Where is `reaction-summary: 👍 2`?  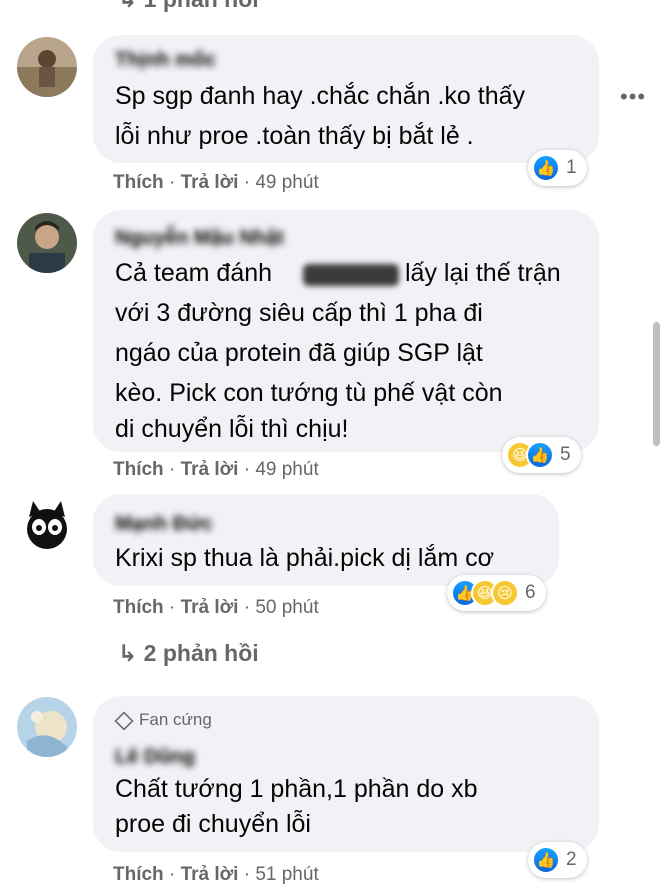 reaction-summary: 👍 2 is located at coordinates (557, 860).